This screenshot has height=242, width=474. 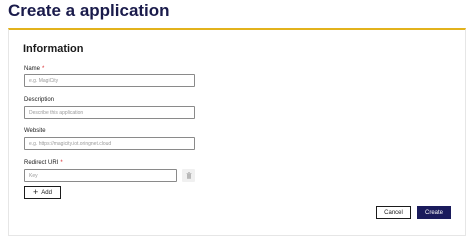 I want to click on remove-uri-button, so click(x=188, y=175).